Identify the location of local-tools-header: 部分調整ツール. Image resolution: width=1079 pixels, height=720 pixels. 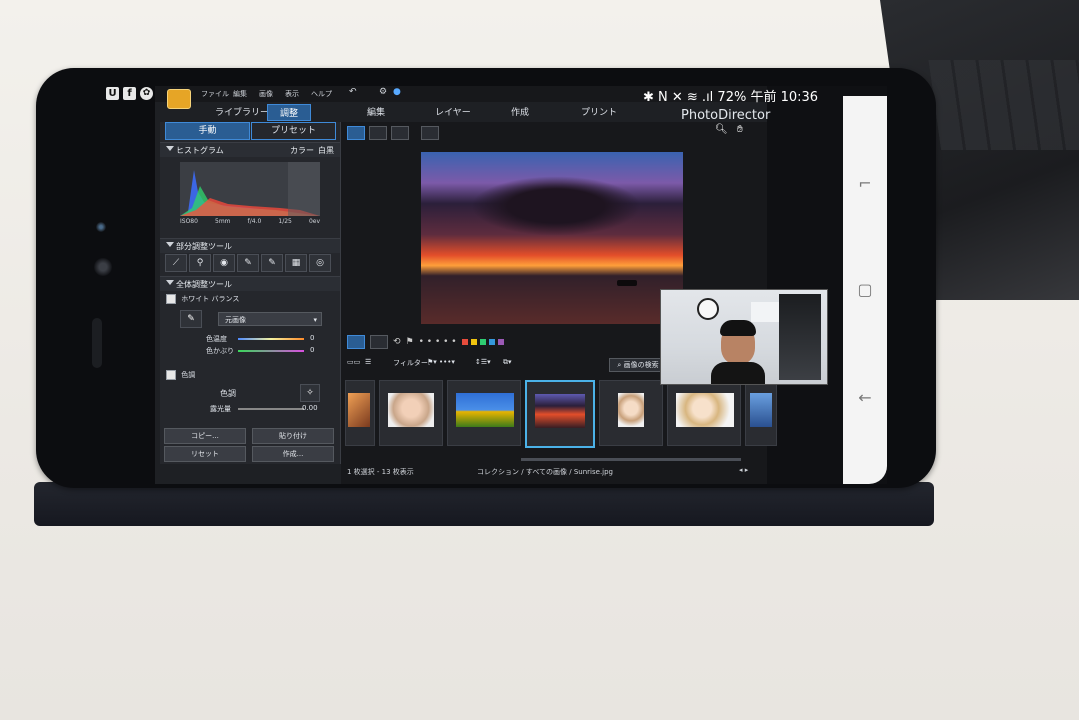
(250, 245).